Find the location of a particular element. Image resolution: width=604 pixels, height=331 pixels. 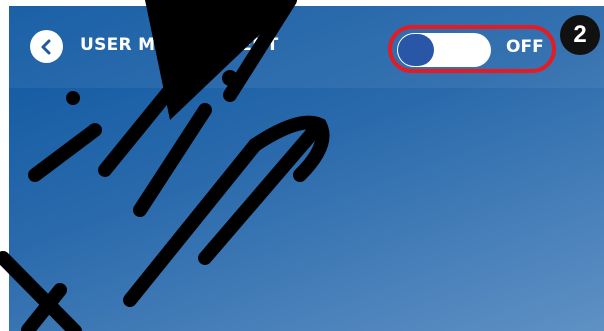

back-button is located at coordinates (46, 46).